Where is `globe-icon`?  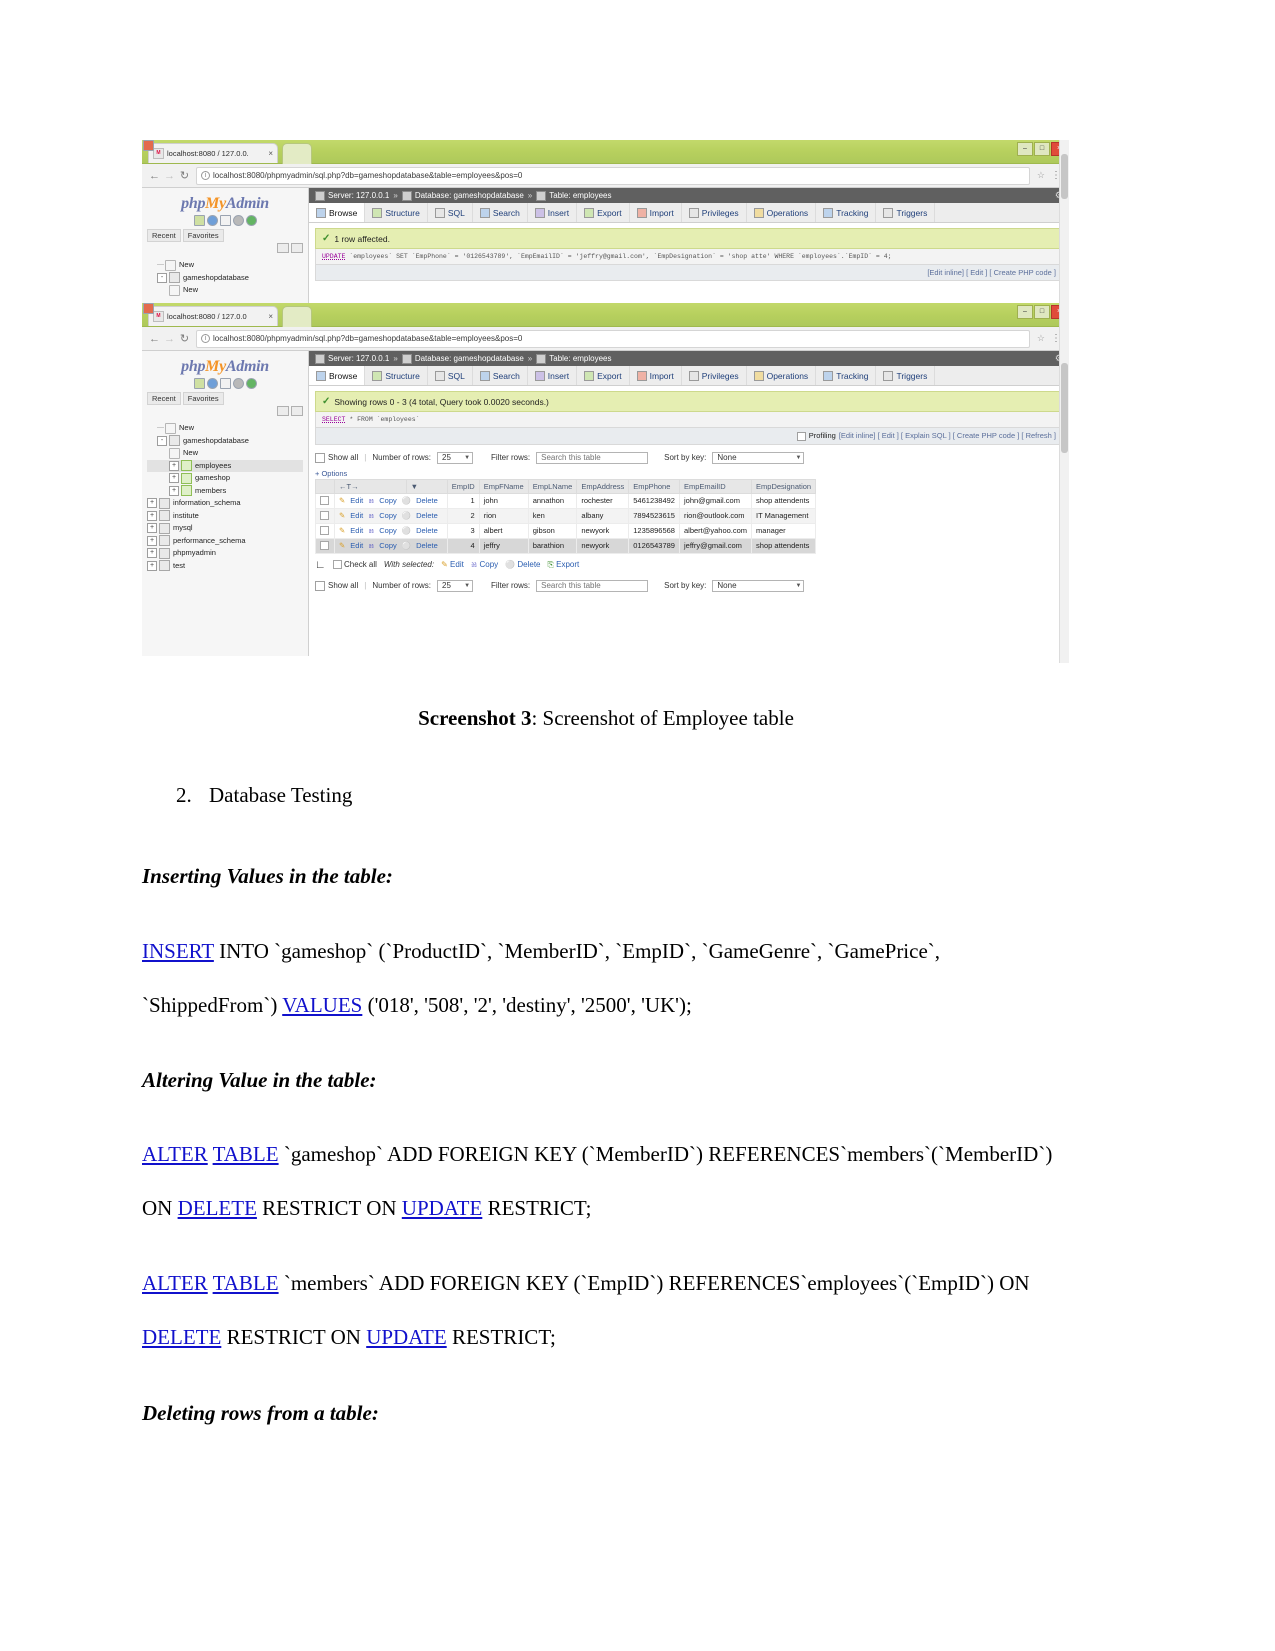
globe-icon is located at coordinates (212, 383).